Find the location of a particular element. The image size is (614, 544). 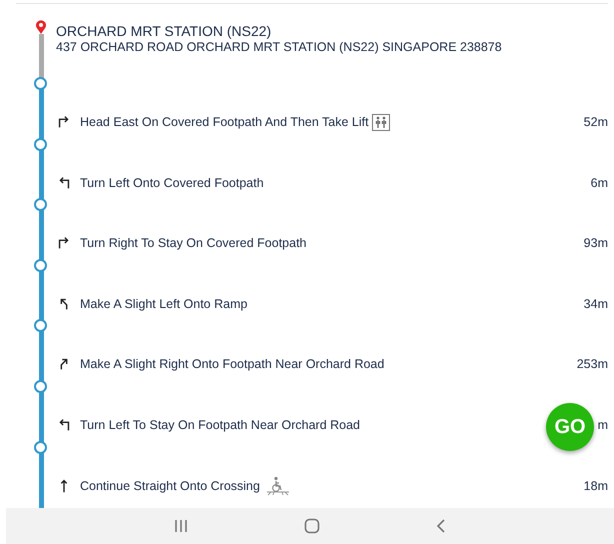

step-distance: 18m is located at coordinates (596, 485).